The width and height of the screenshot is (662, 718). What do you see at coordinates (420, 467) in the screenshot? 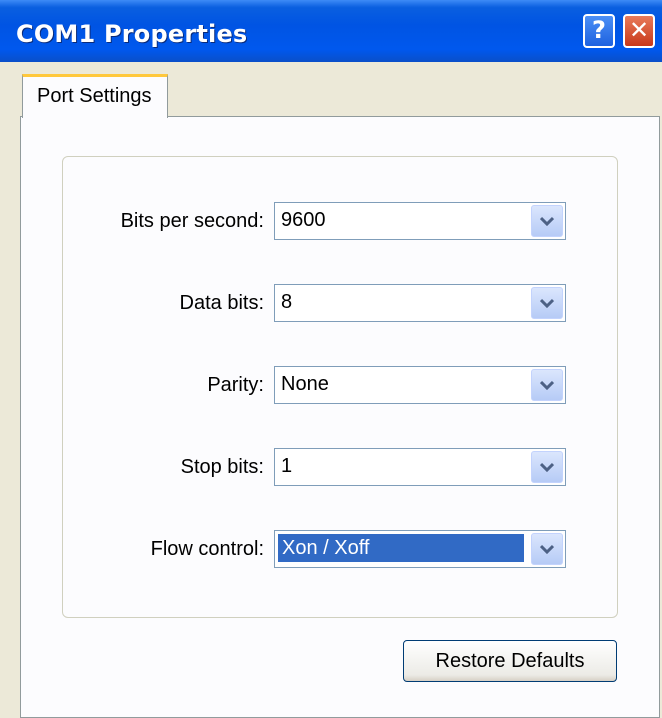
I see `stop-bits-select: 1` at bounding box center [420, 467].